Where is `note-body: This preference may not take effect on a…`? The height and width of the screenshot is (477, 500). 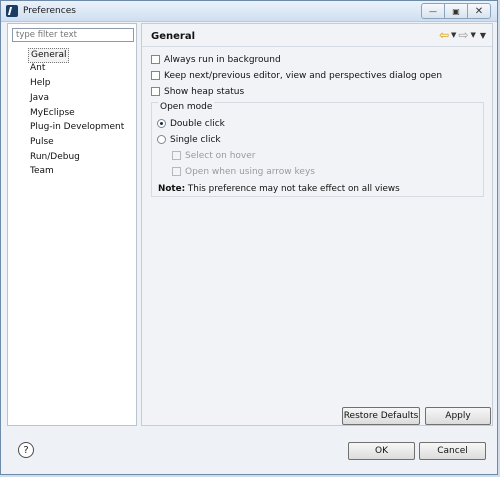 note-body: This preference may not take effect on a… is located at coordinates (293, 189).